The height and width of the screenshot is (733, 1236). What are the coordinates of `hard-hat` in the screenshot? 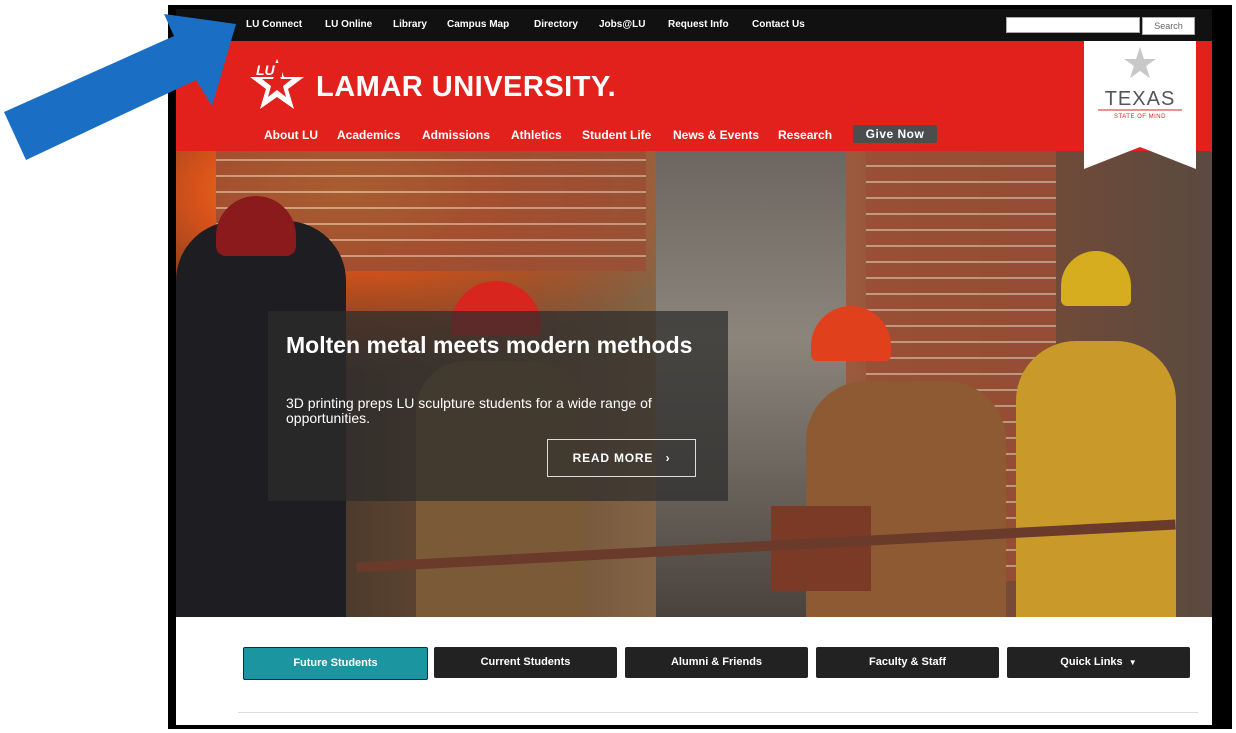 It's located at (1096, 278).